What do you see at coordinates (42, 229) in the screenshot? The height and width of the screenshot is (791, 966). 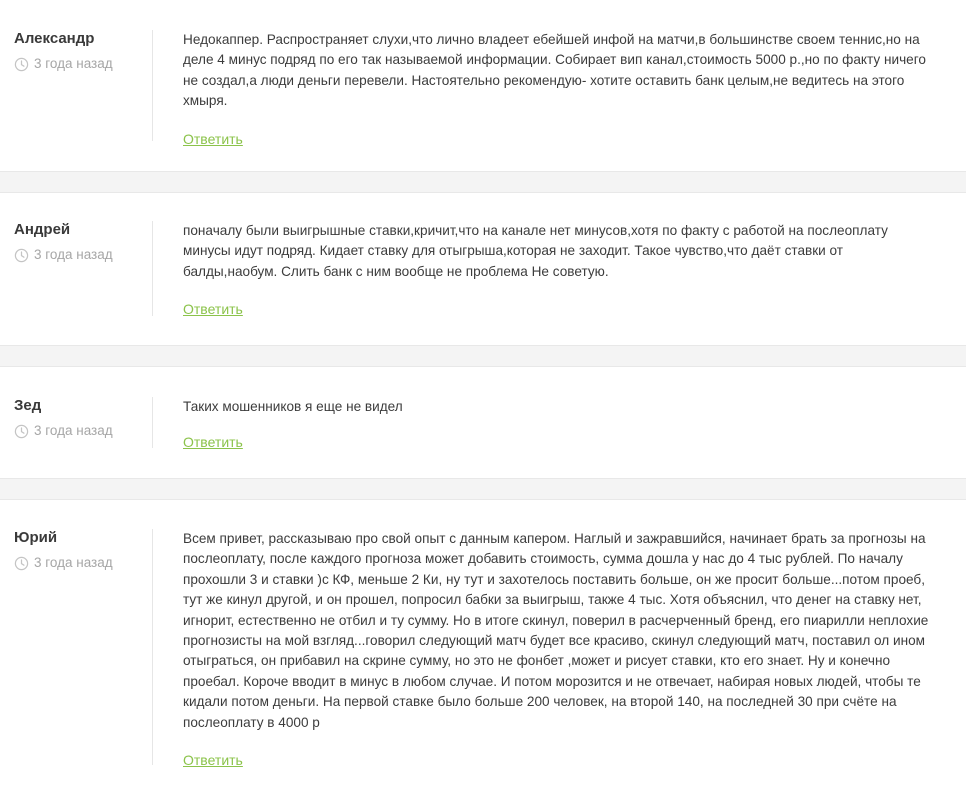 I see `author-name: Андрей` at bounding box center [42, 229].